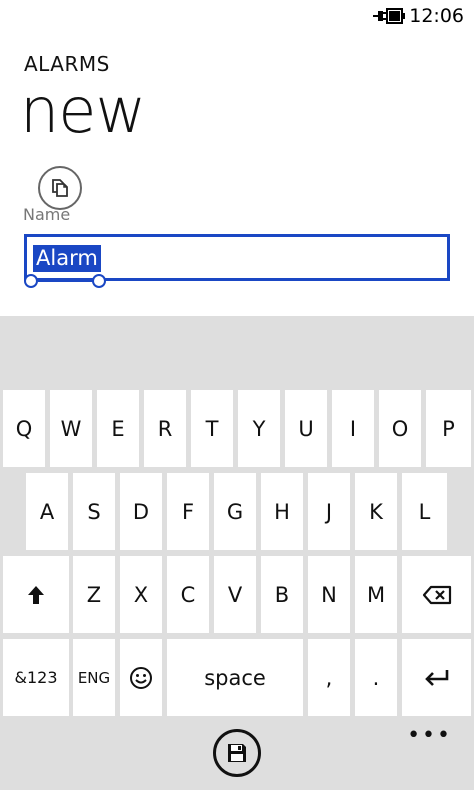  I want to click on save-button, so click(237, 753).